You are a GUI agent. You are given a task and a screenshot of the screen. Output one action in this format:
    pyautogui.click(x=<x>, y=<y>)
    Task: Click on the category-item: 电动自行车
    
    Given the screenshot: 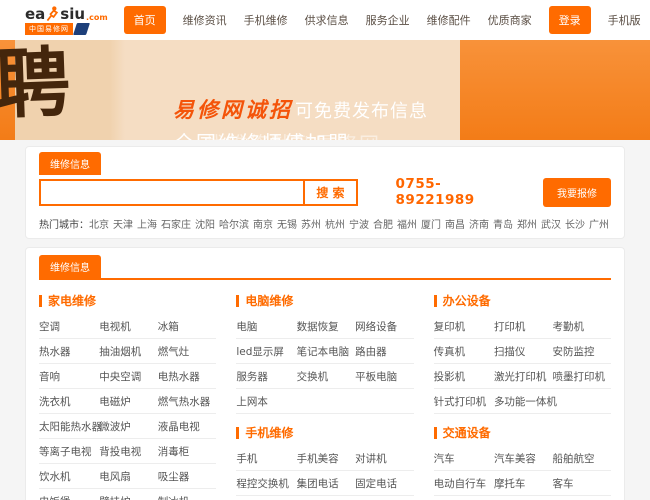 What is the action you would take?
    pyautogui.click(x=464, y=483)
    